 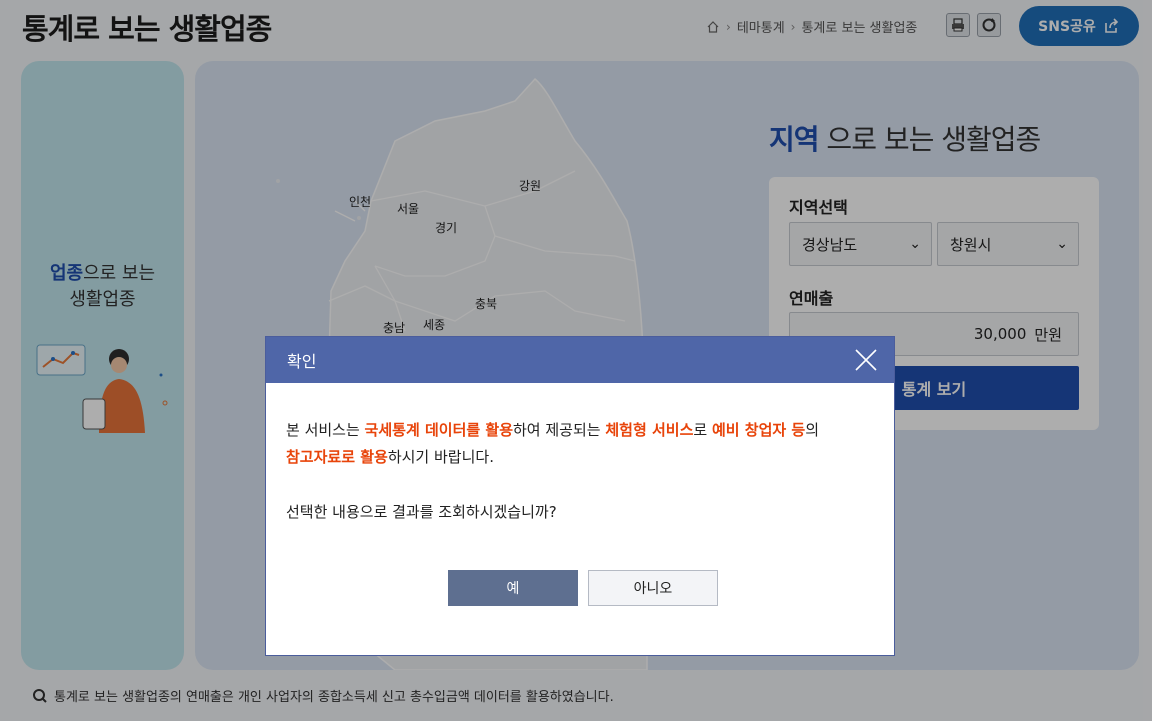 I want to click on dialog-question: 선택한 내용으로 결과를 조회하시겠습니까?, so click(x=421, y=512).